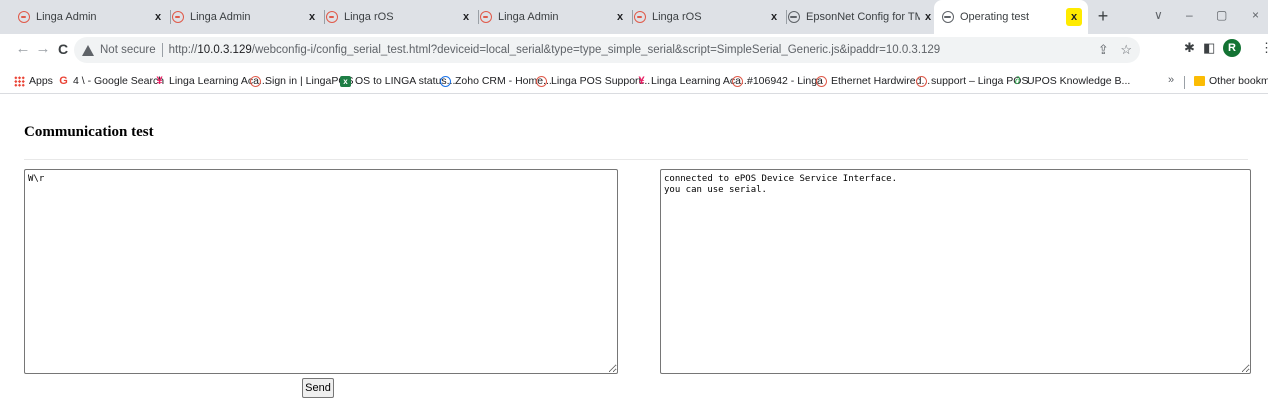  I want to click on zoho-icon, so click(445, 81).